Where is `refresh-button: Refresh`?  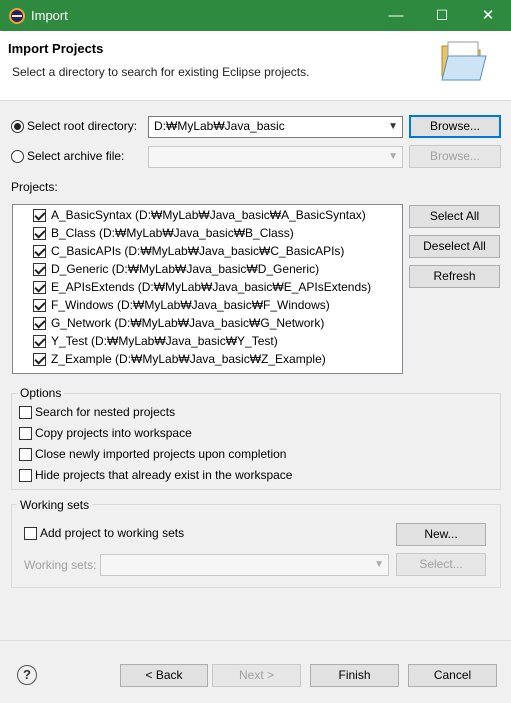 refresh-button: Refresh is located at coordinates (454, 276).